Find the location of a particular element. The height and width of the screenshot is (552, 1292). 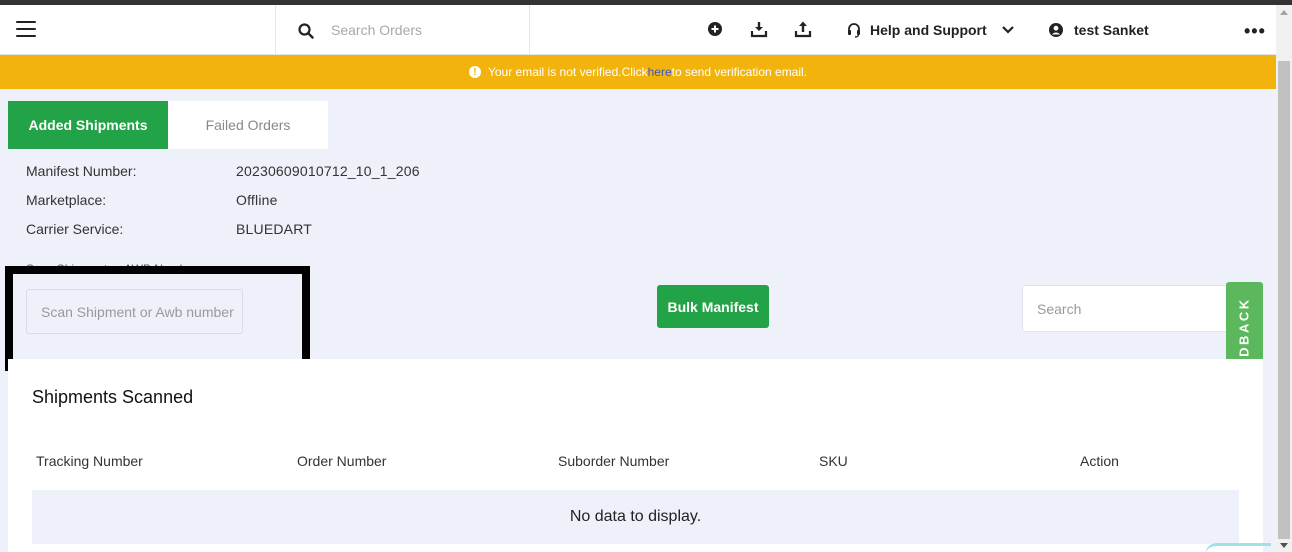

scroll-up-arrow-icon is located at coordinates (1284, 12).